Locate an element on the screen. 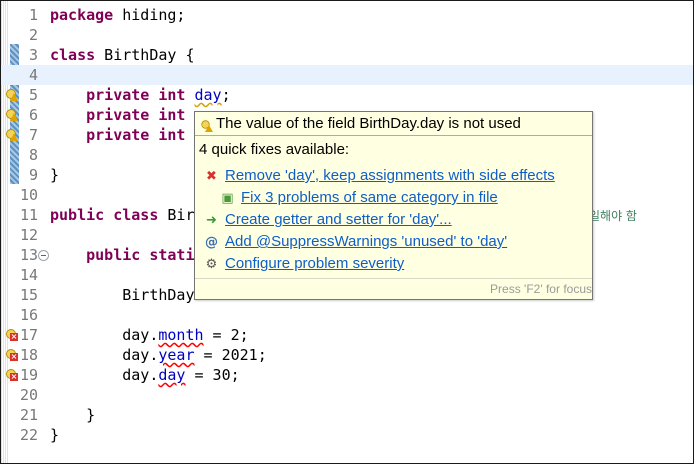 The height and width of the screenshot is (464, 694). line-number: 2 is located at coordinates (33, 35).